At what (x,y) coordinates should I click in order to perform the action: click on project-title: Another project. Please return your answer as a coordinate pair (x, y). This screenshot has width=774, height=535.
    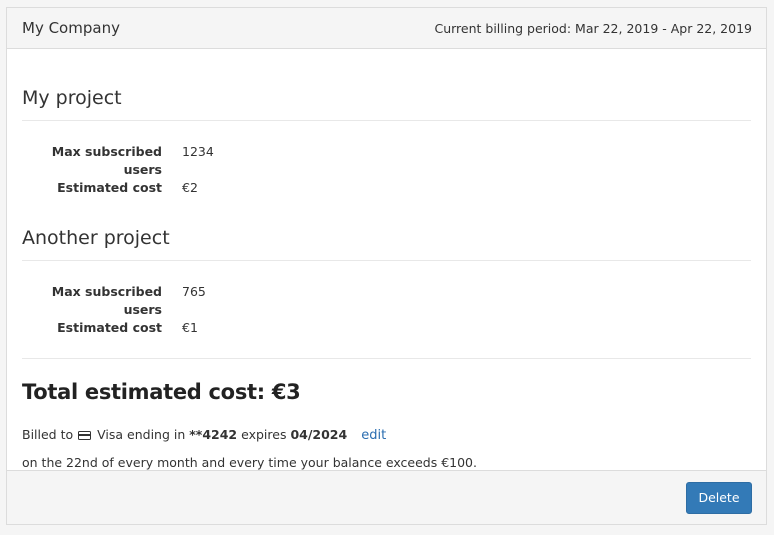
    Looking at the image, I should click on (386, 229).